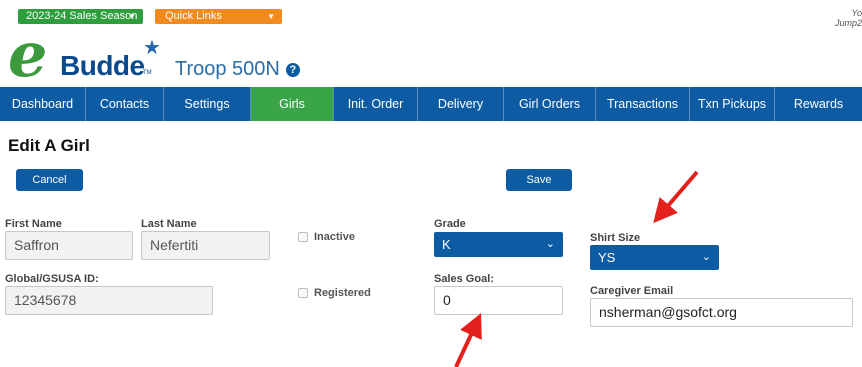 The image size is (862, 367). I want to click on logo-tm: TM, so click(147, 73).